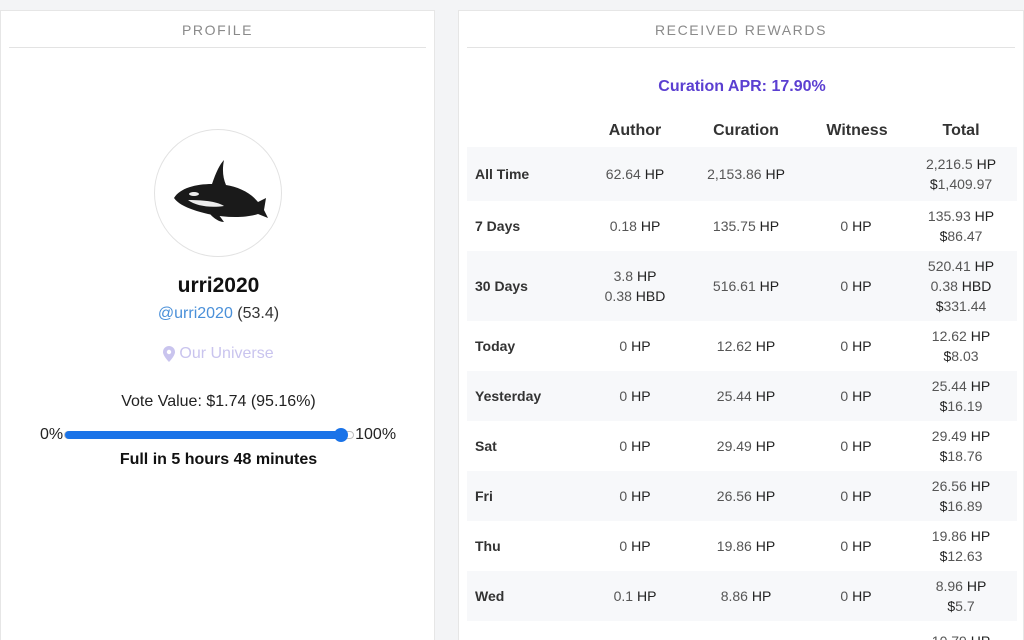 The image size is (1024, 640). What do you see at coordinates (961, 216) in the screenshot?
I see `reward-value: 135.93 HP` at bounding box center [961, 216].